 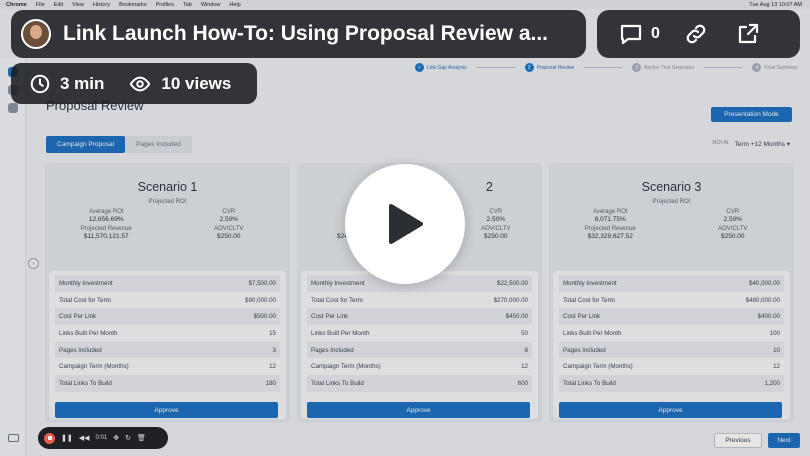 What do you see at coordinates (671, 187) in the screenshot?
I see `scenario-title: Scenario 3` at bounding box center [671, 187].